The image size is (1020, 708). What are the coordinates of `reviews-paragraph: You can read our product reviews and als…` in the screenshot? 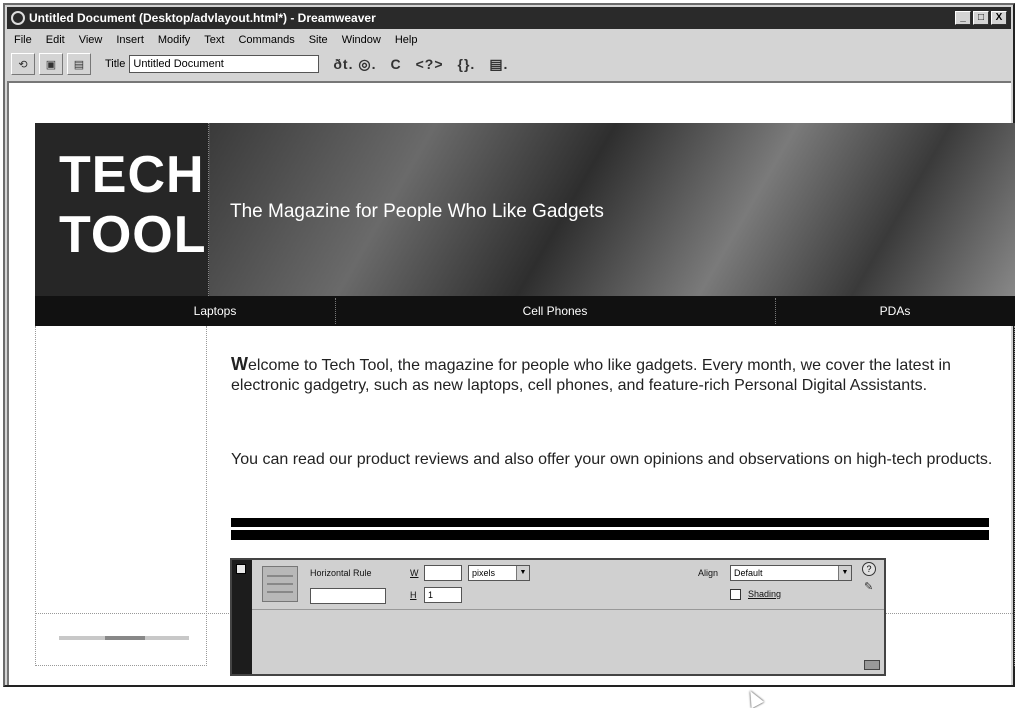 It's located at (613, 460).